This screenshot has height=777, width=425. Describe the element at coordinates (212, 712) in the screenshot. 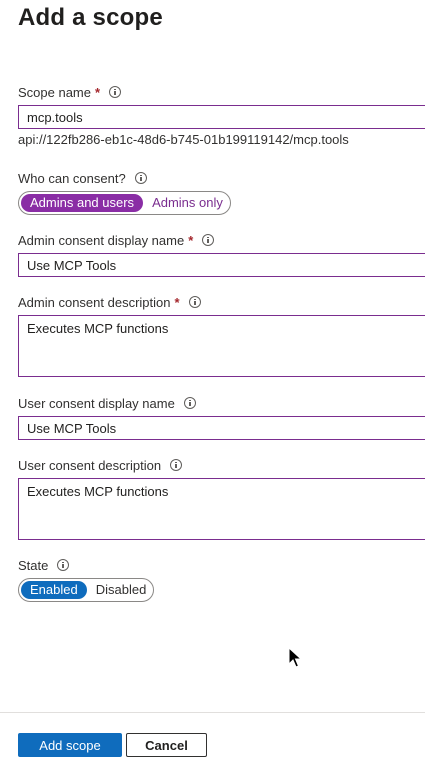

I see `footer-divider` at that location.